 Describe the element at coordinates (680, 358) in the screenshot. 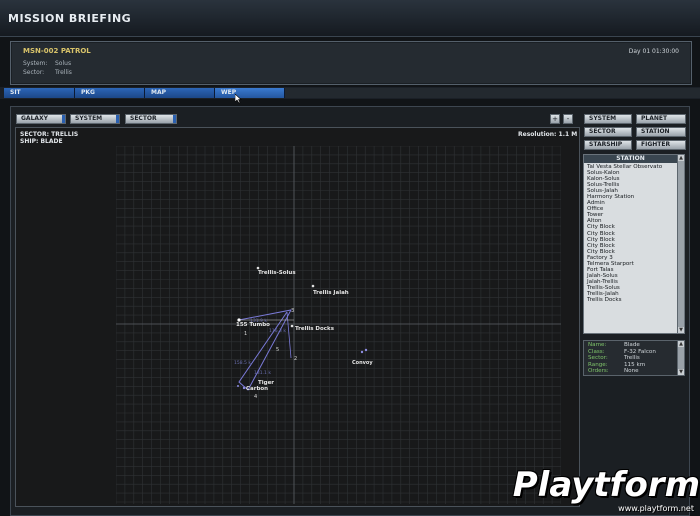

I see `ship-info-scrollbar: ▲ ▼` at that location.